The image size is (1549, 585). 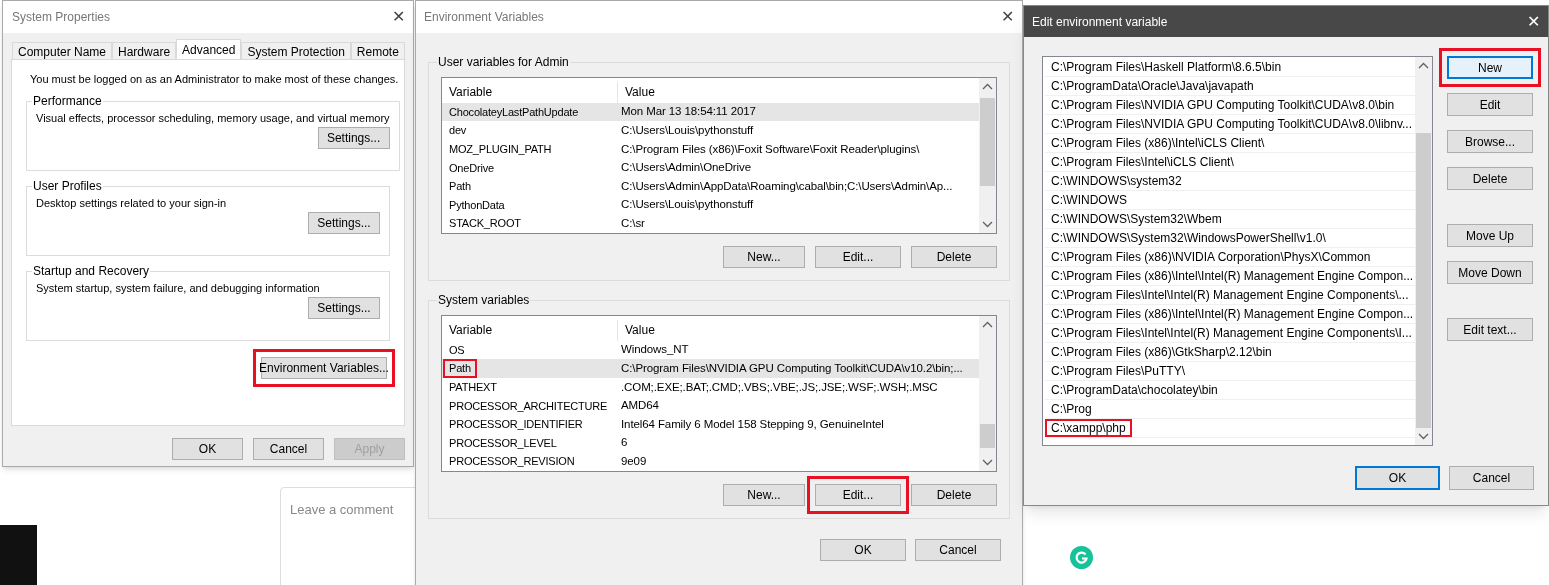 What do you see at coordinates (484, 17) in the screenshot?
I see `window-title: Environment Variables` at bounding box center [484, 17].